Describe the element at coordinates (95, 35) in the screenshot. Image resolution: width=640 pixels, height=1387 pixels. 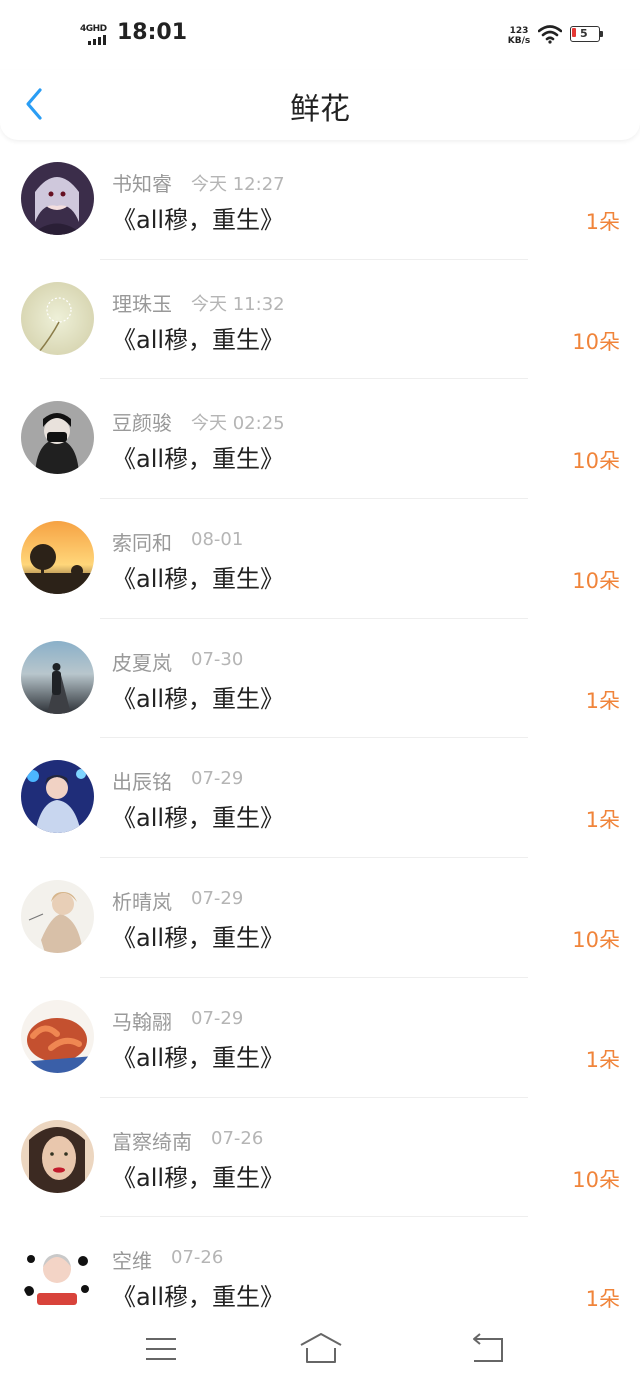
I see `cellular-signal-icon: 4GHD` at that location.